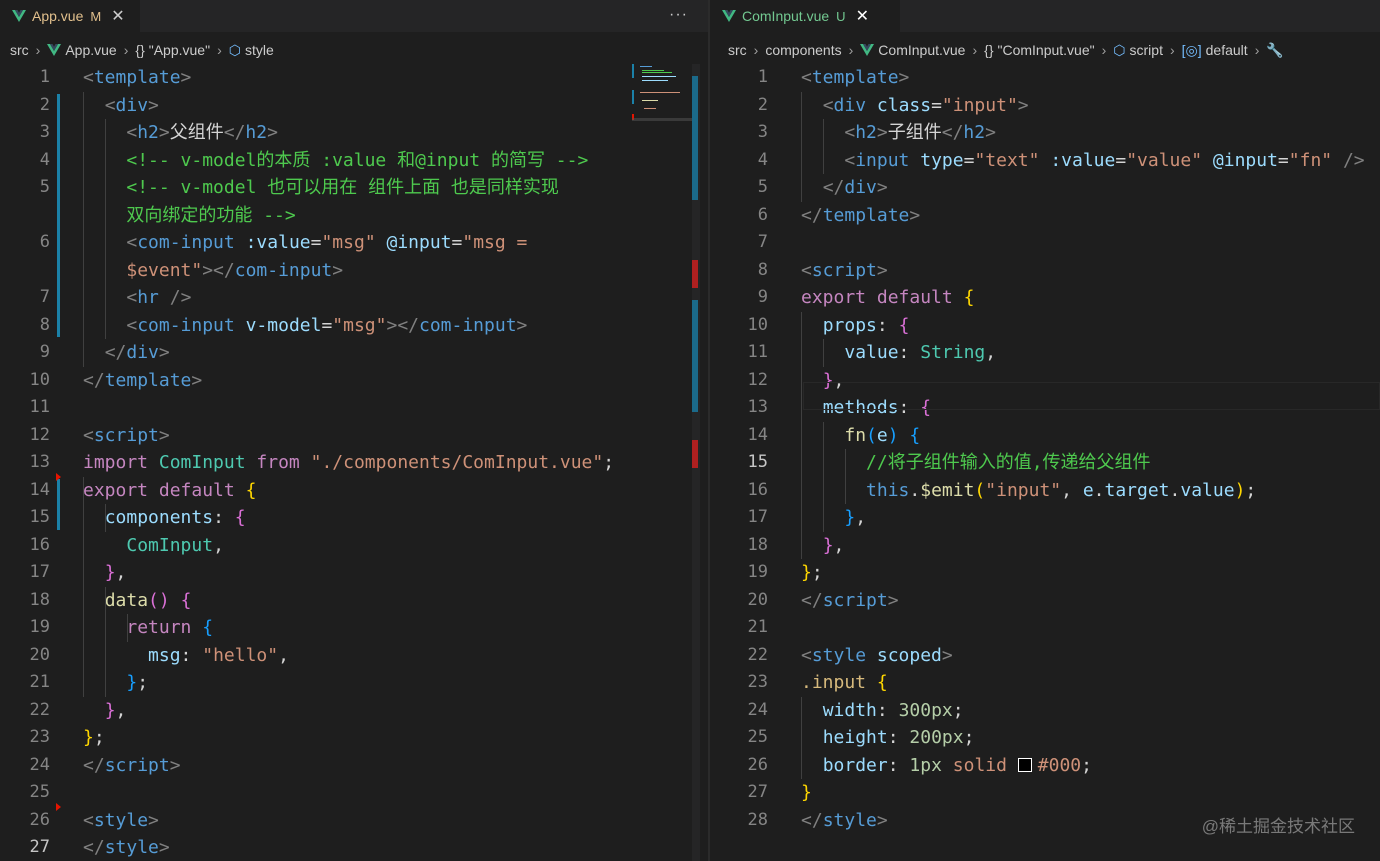  I want to click on breadcrumb-file: ComInput.vue, so click(921, 50).